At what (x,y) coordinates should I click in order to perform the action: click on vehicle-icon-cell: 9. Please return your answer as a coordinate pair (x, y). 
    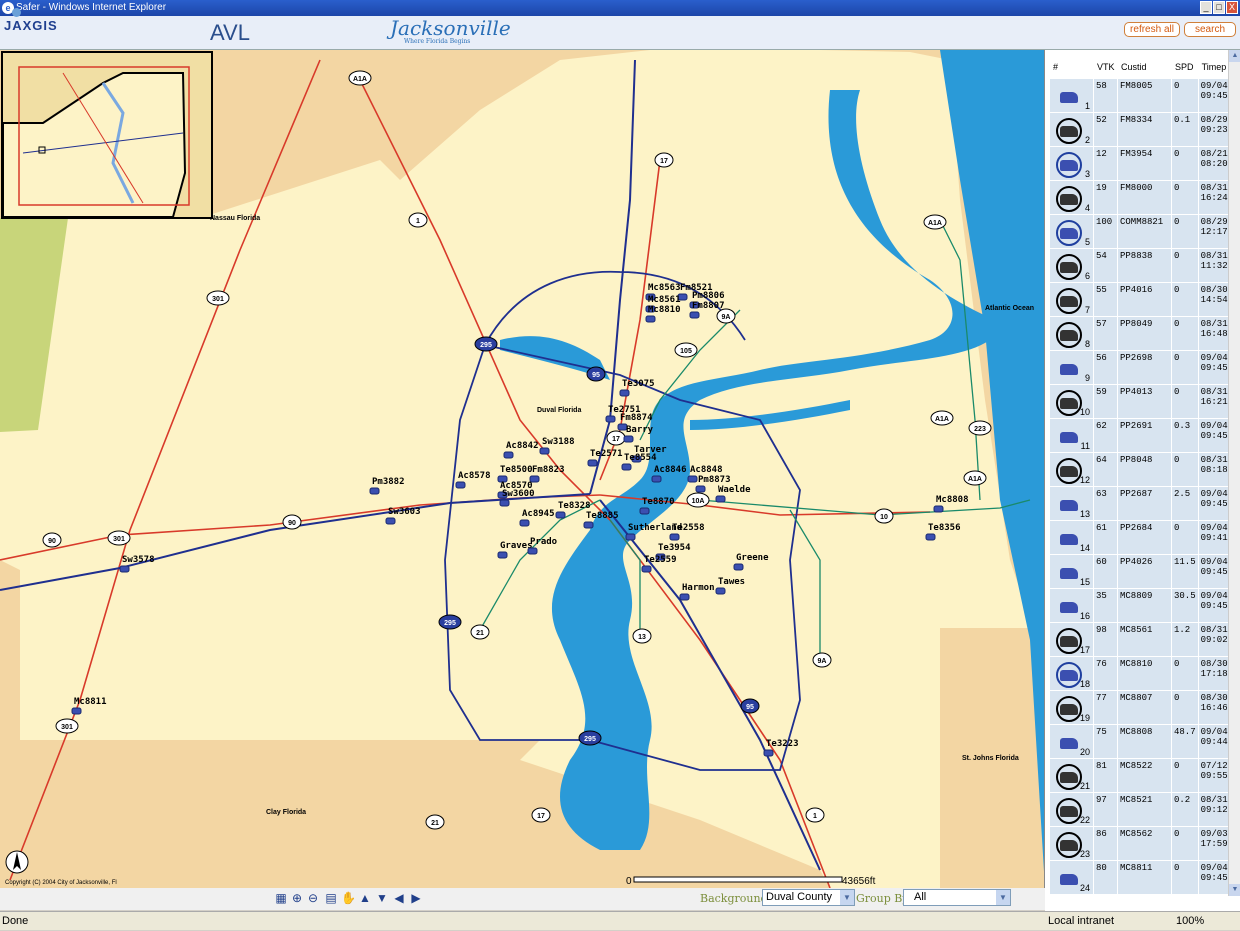
    Looking at the image, I should click on (1071, 367).